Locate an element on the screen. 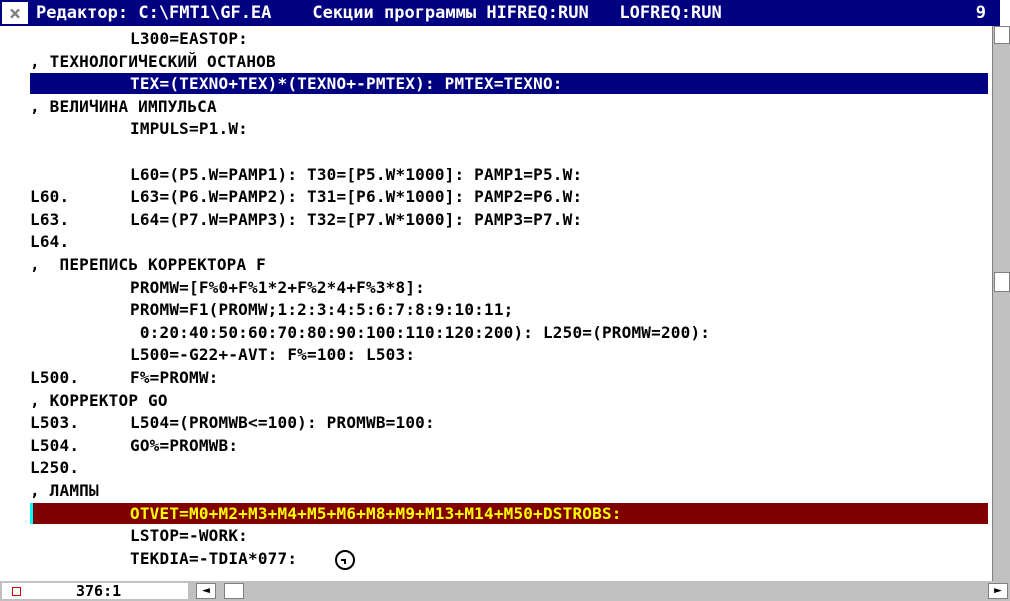 The height and width of the screenshot is (601, 1010). scroll-left-button: ◄ is located at coordinates (206, 591).